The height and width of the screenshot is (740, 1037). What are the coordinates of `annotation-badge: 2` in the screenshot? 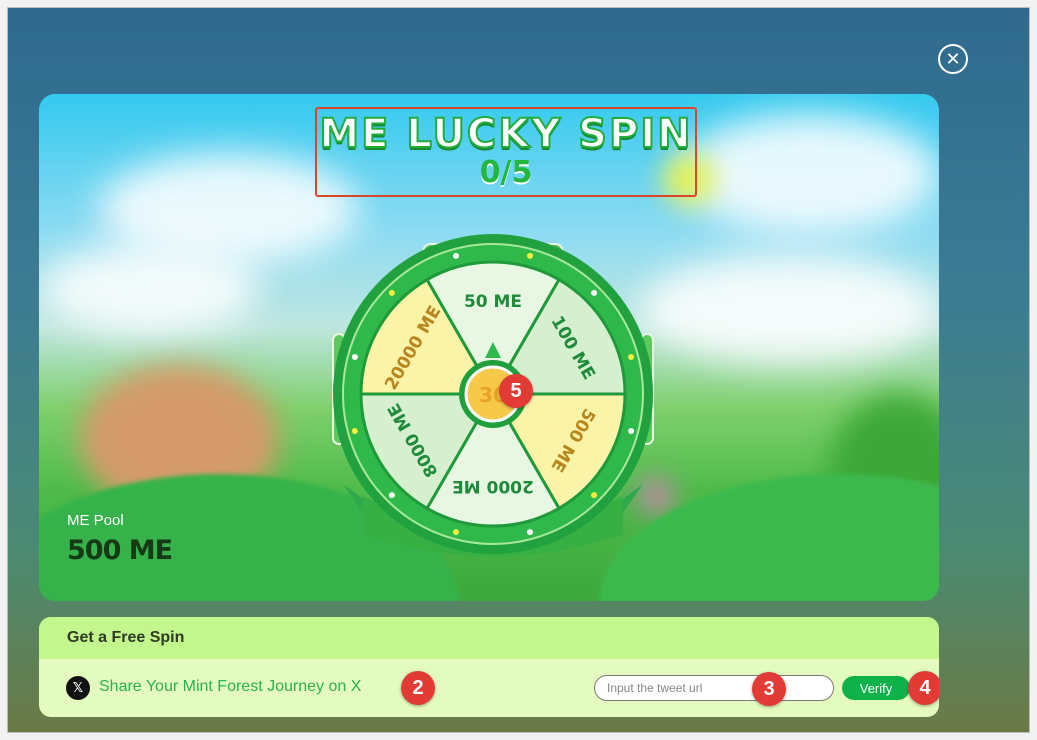 It's located at (418, 688).